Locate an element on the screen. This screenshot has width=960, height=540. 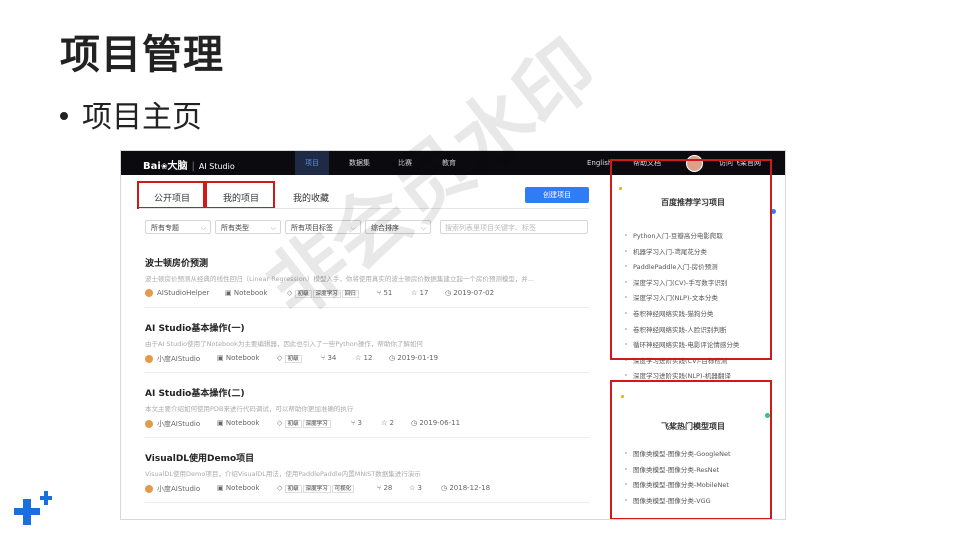
author: AIStudioHelper is located at coordinates (177, 293).